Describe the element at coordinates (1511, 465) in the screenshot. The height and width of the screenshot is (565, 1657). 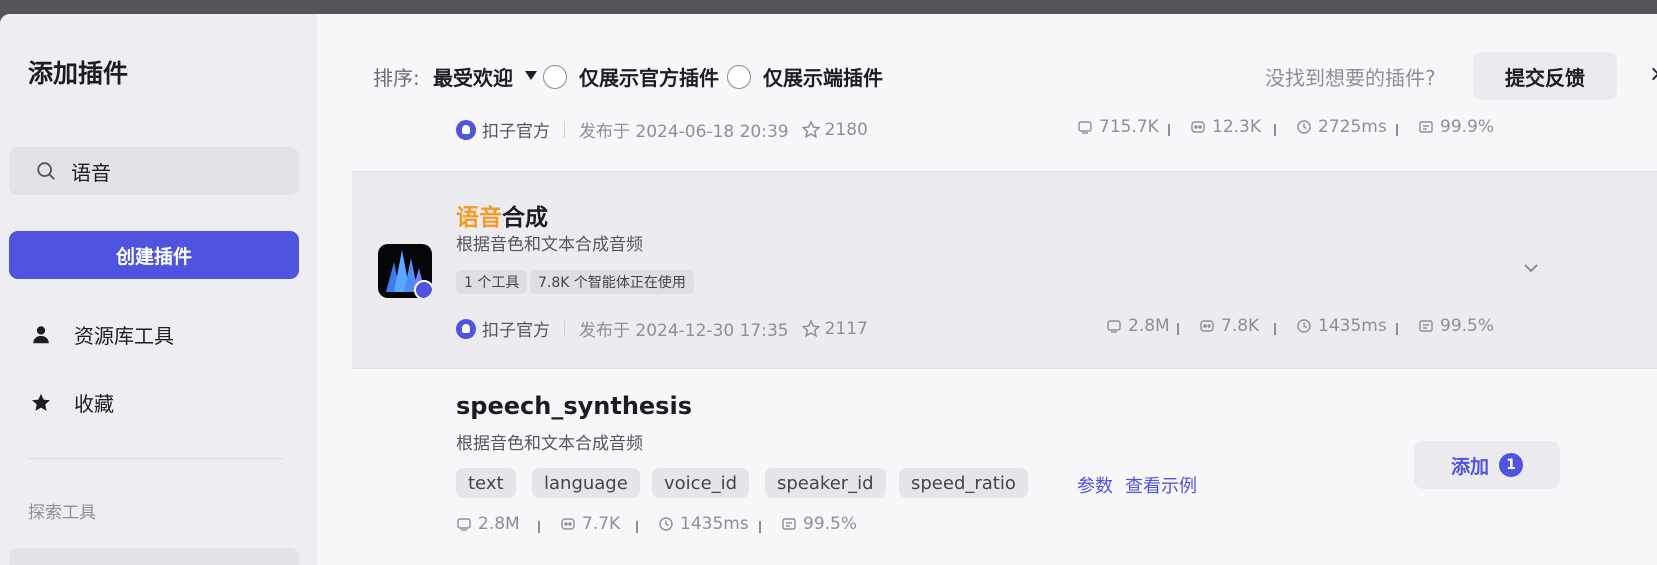
I see `add-count-badge: 1` at that location.